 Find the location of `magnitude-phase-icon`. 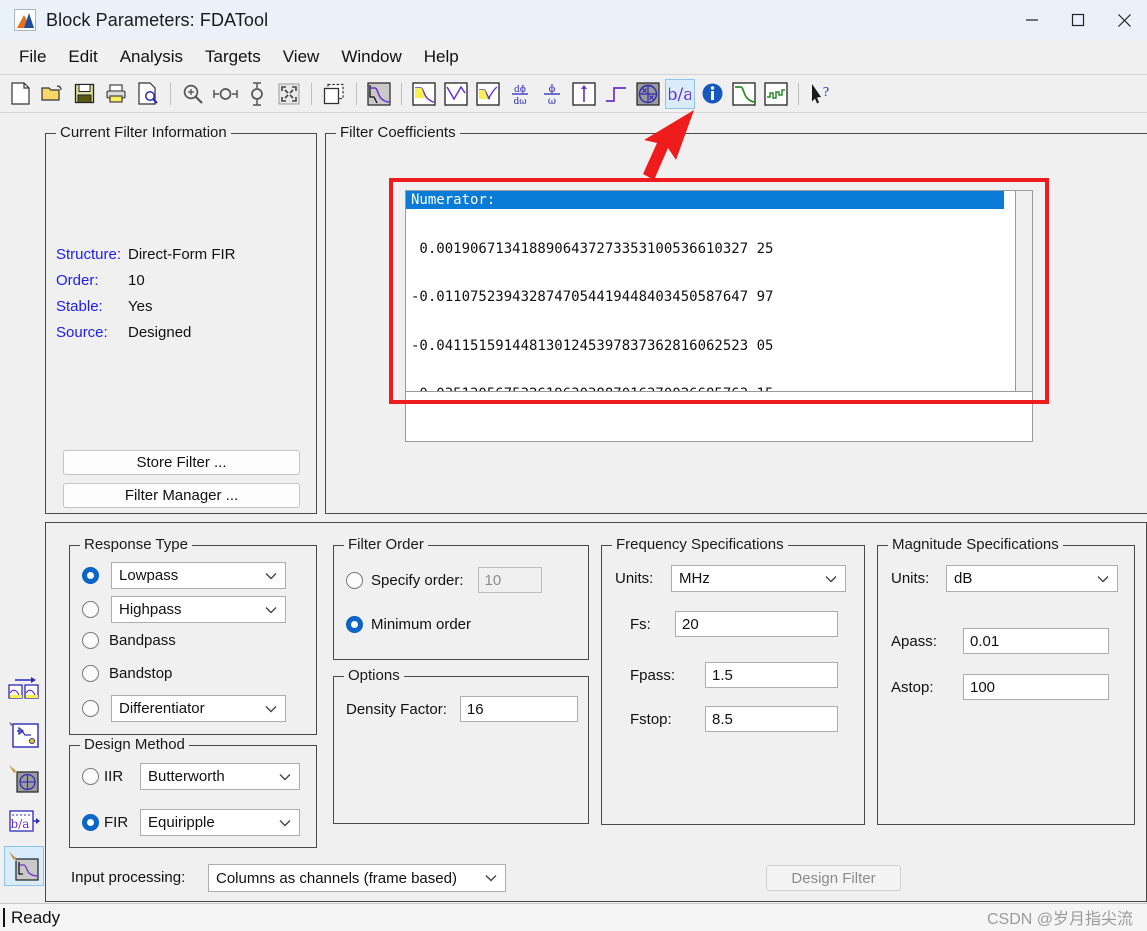

magnitude-phase-icon is located at coordinates (488, 94).